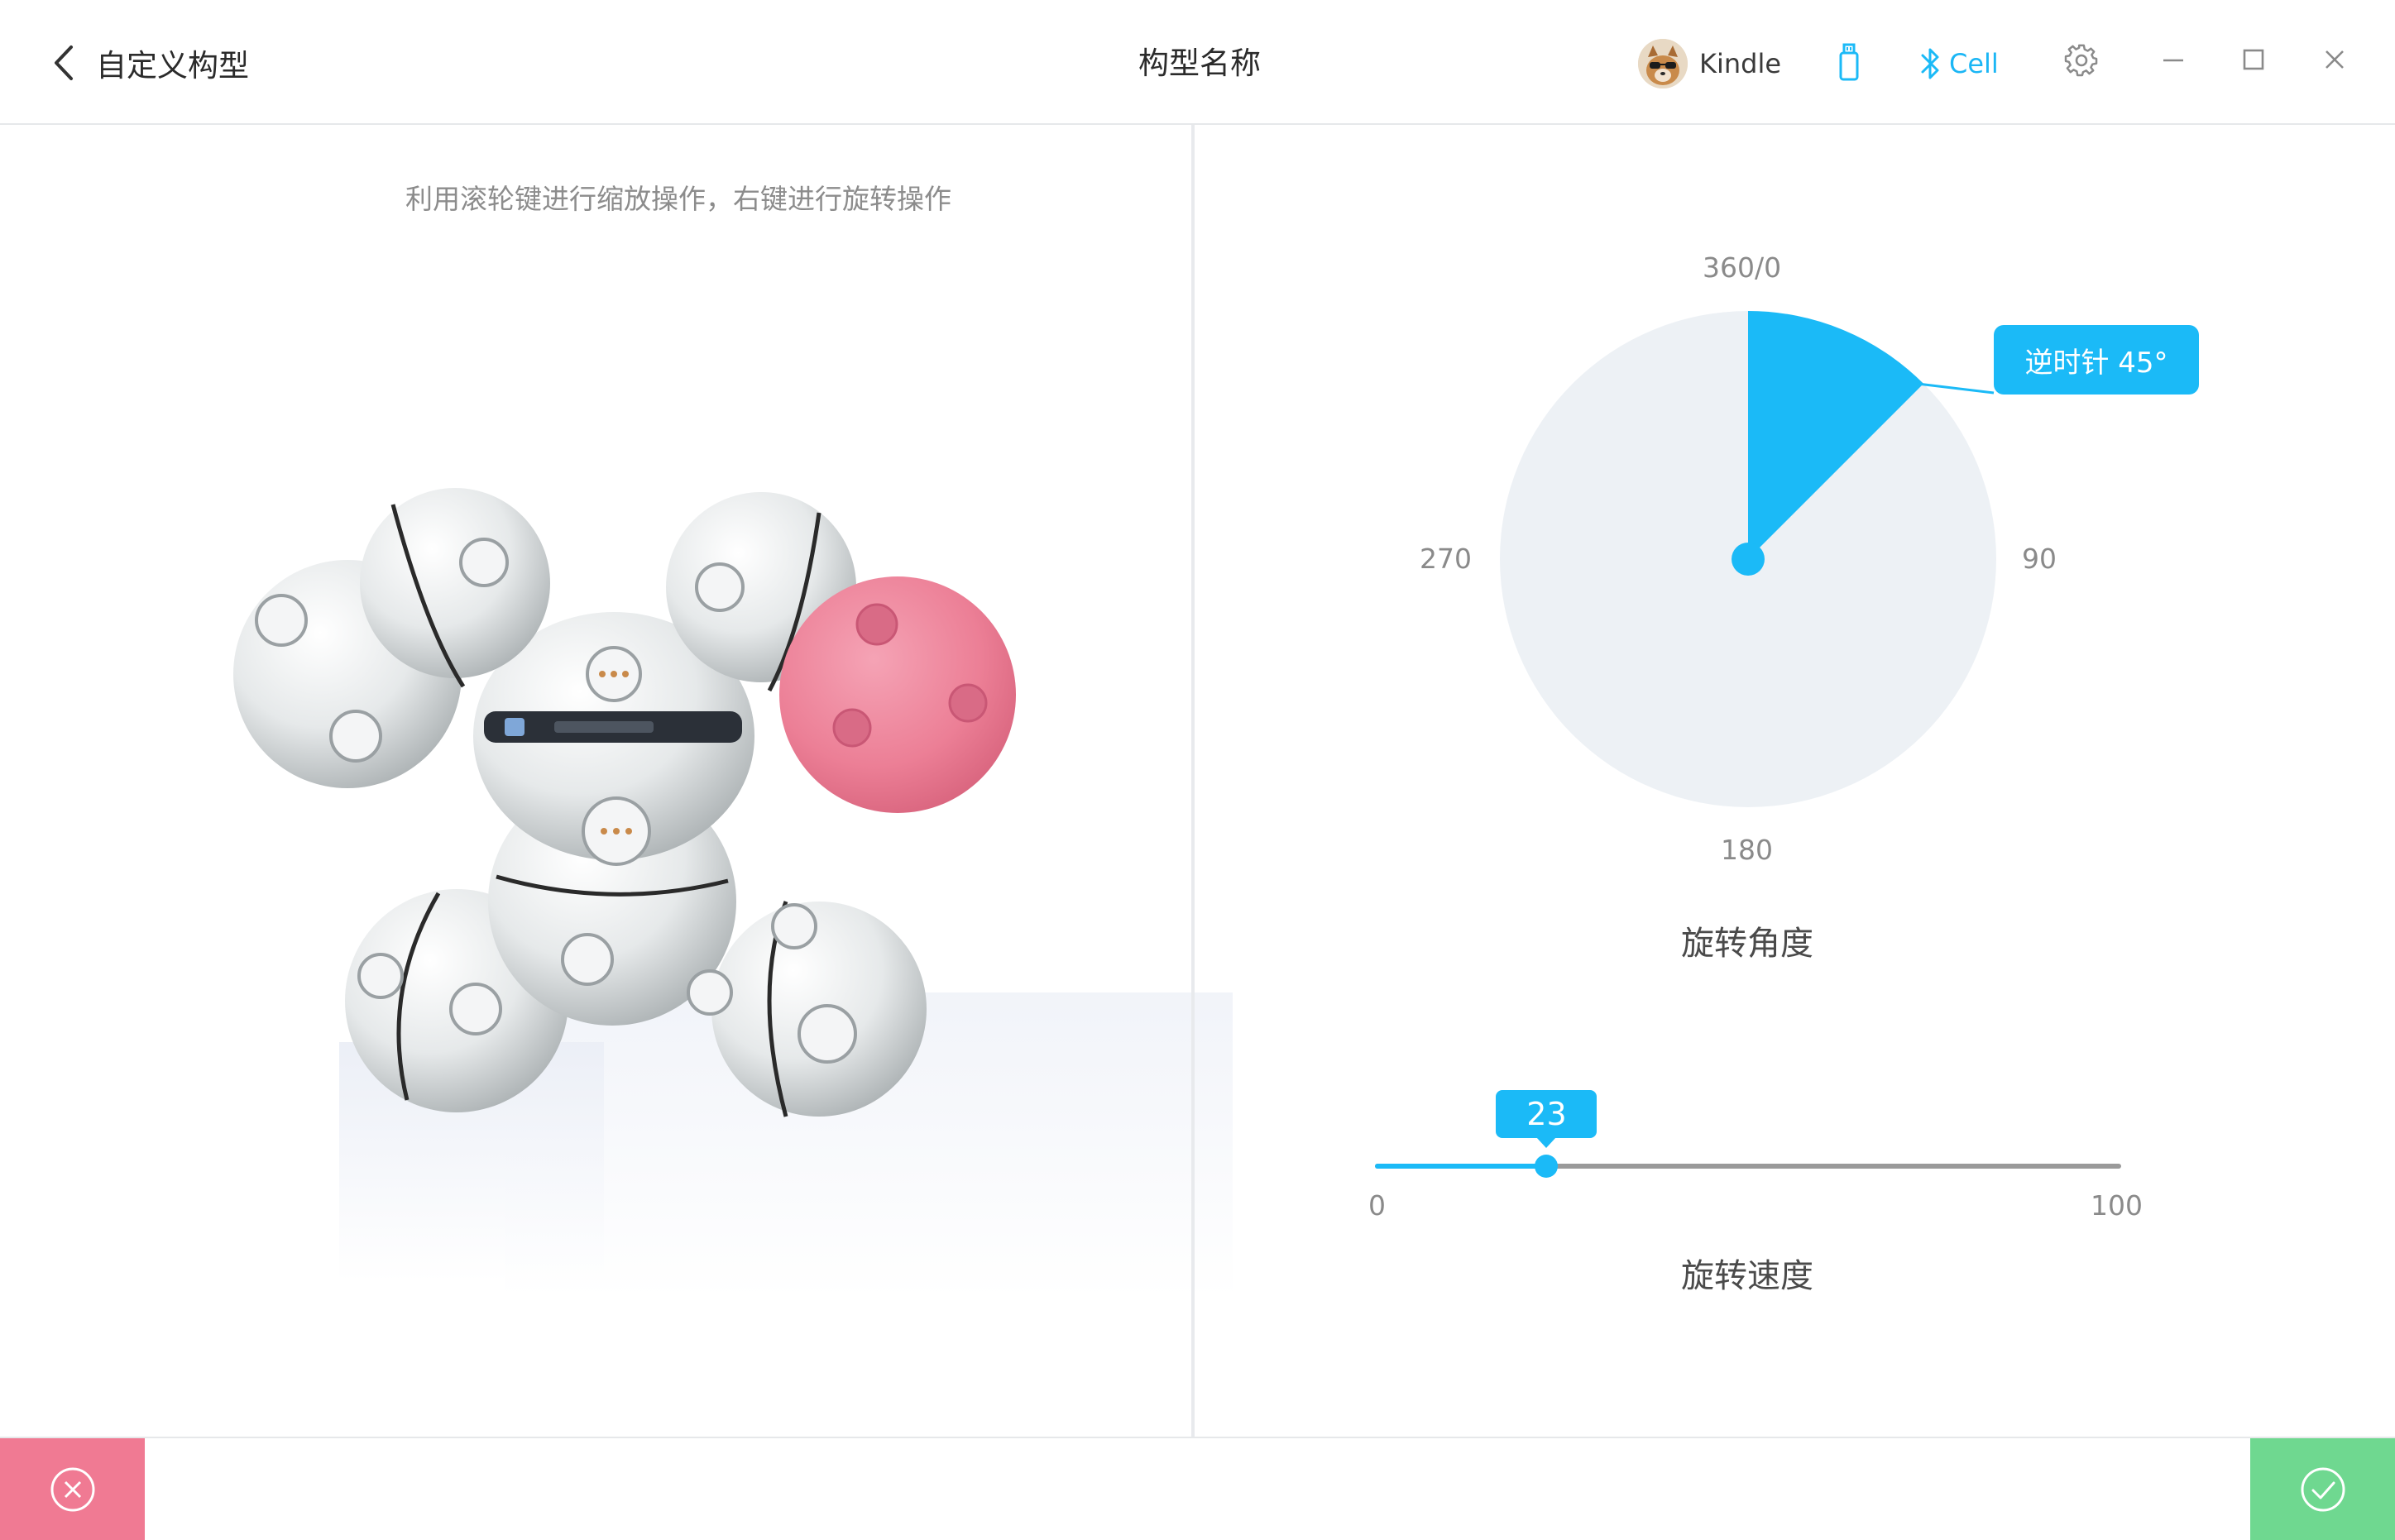 The height and width of the screenshot is (1540, 2395). What do you see at coordinates (1974, 63) in the screenshot?
I see `bluetooth-label: Cell` at bounding box center [1974, 63].